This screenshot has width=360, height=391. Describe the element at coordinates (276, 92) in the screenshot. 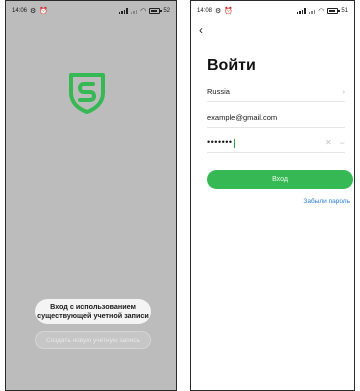

I see `country-selector: Russia ›` at that location.